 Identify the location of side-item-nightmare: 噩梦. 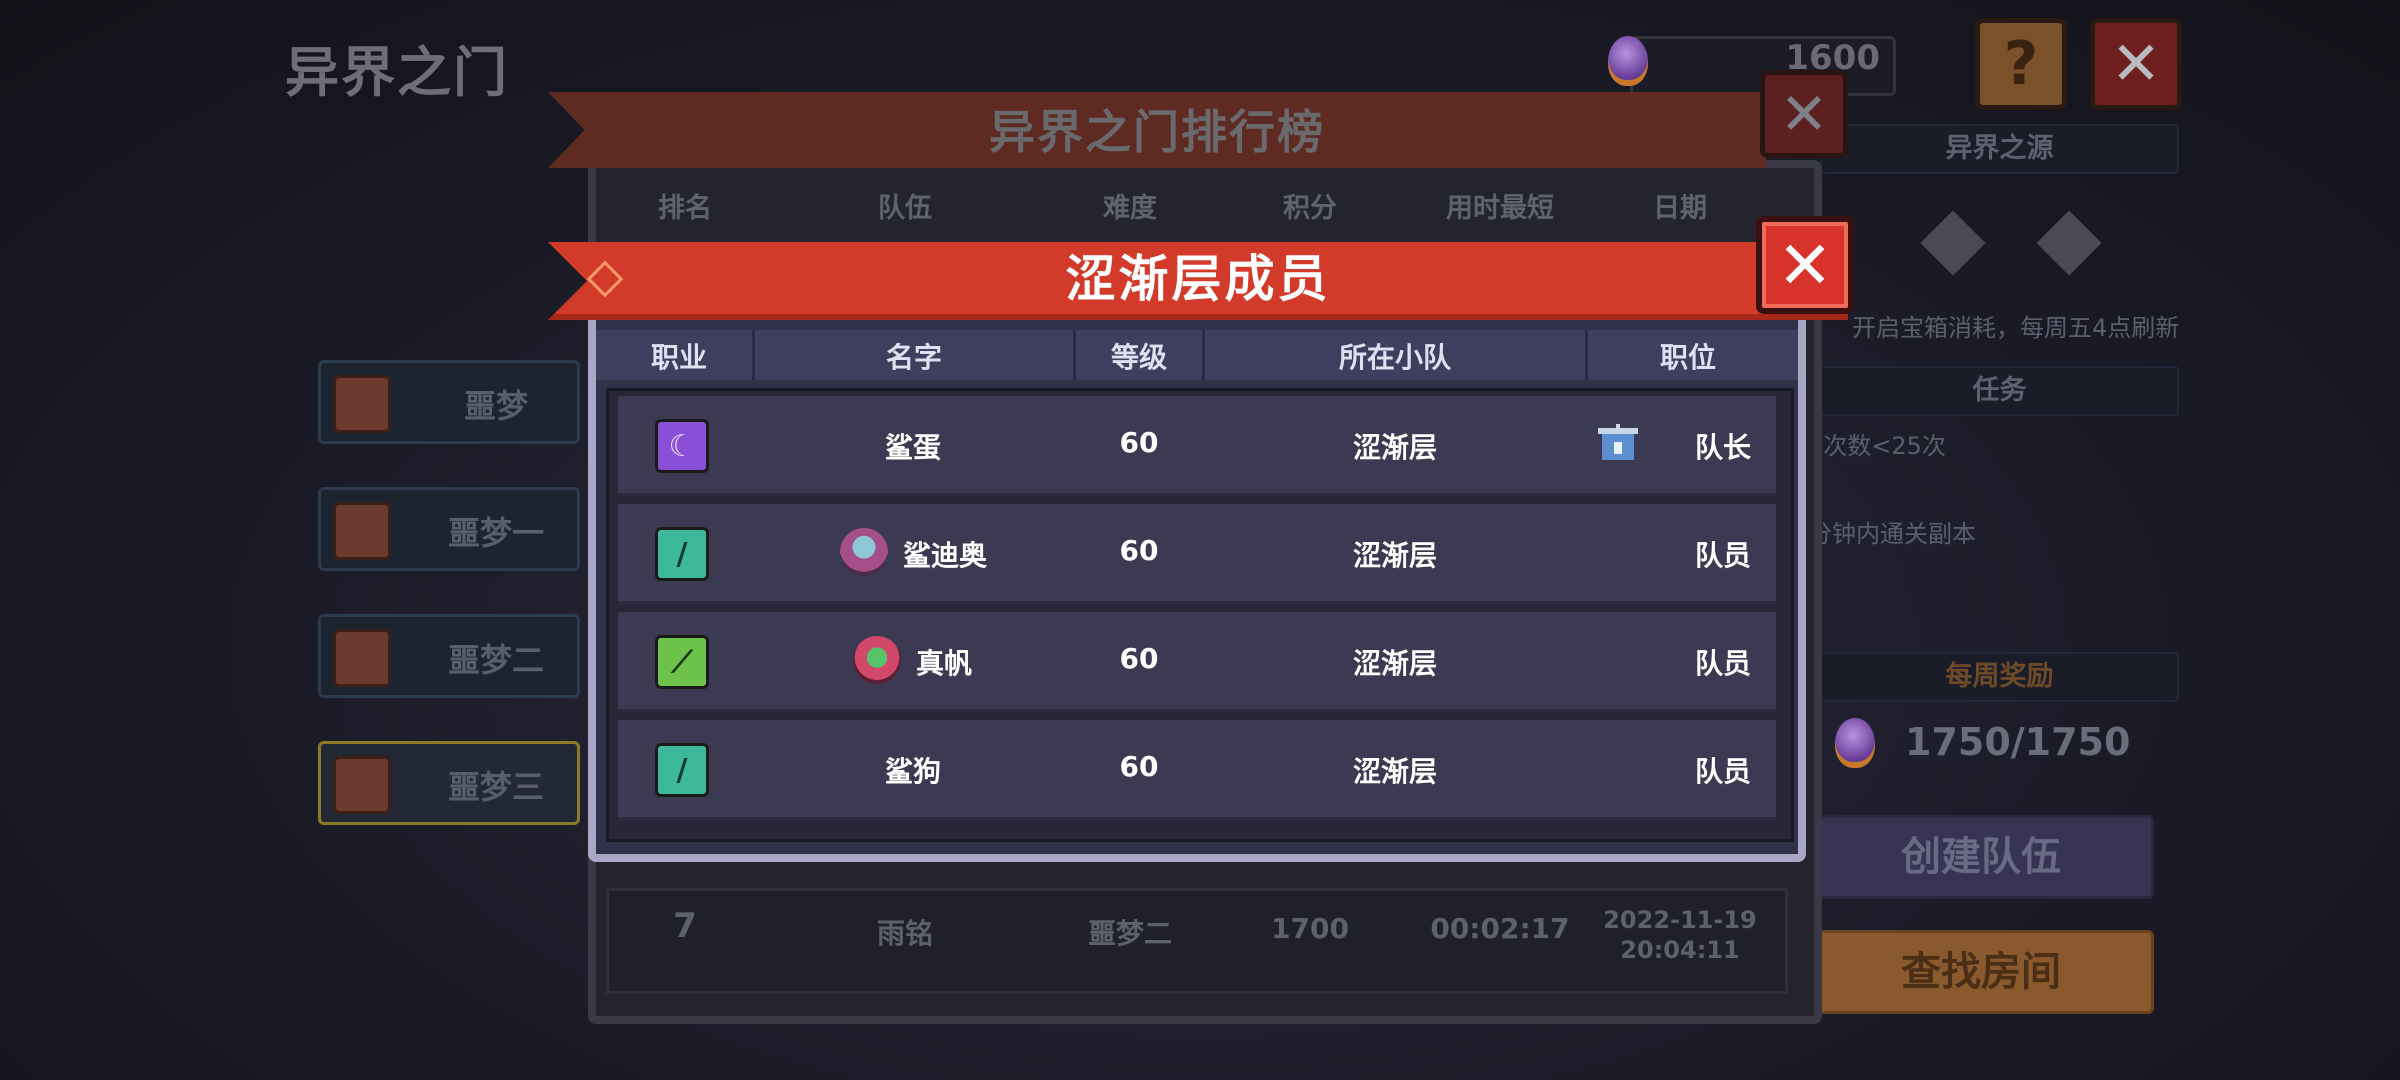
(449, 402).